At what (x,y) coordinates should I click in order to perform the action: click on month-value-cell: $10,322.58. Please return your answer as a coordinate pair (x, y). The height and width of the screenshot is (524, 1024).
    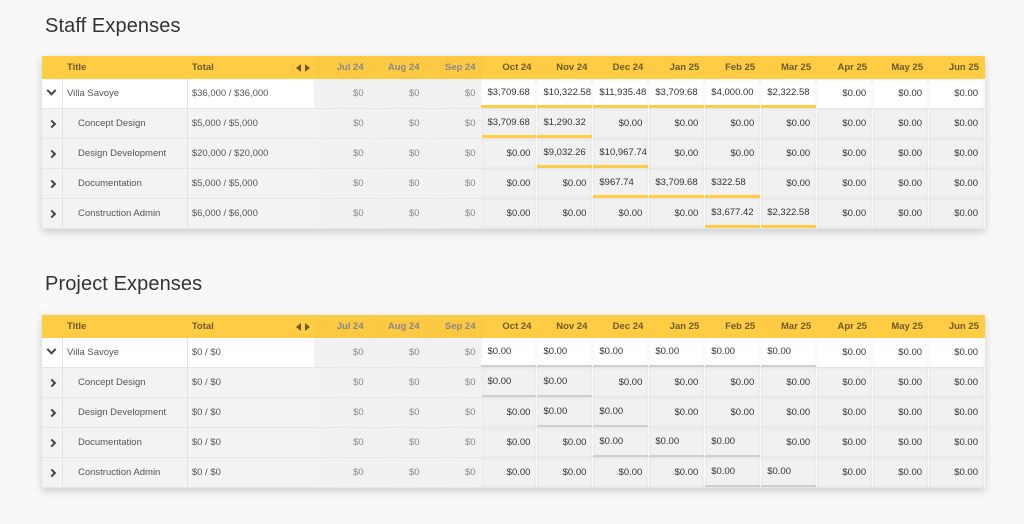
    Looking at the image, I should click on (565, 93).